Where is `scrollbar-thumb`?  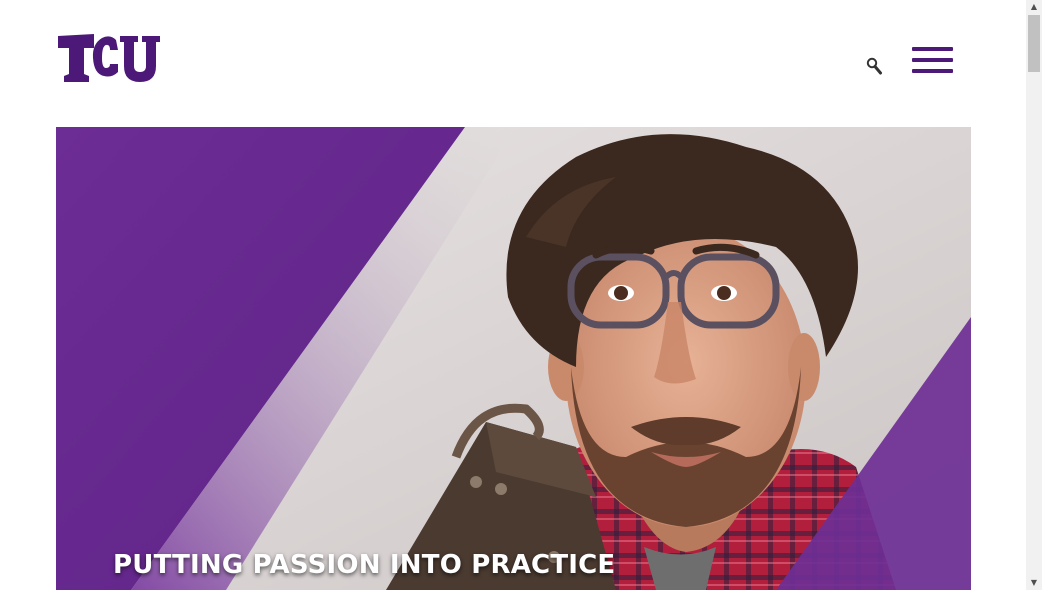
scrollbar-thumb is located at coordinates (1034, 43).